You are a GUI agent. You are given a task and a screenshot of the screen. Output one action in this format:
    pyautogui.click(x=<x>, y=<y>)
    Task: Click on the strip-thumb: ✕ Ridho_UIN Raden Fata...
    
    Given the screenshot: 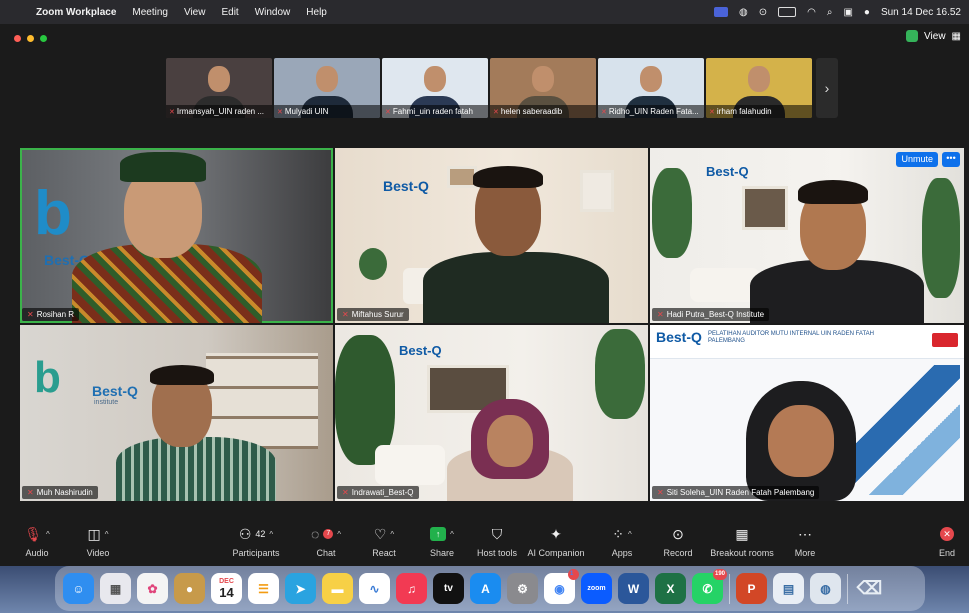 What is the action you would take?
    pyautogui.click(x=651, y=88)
    